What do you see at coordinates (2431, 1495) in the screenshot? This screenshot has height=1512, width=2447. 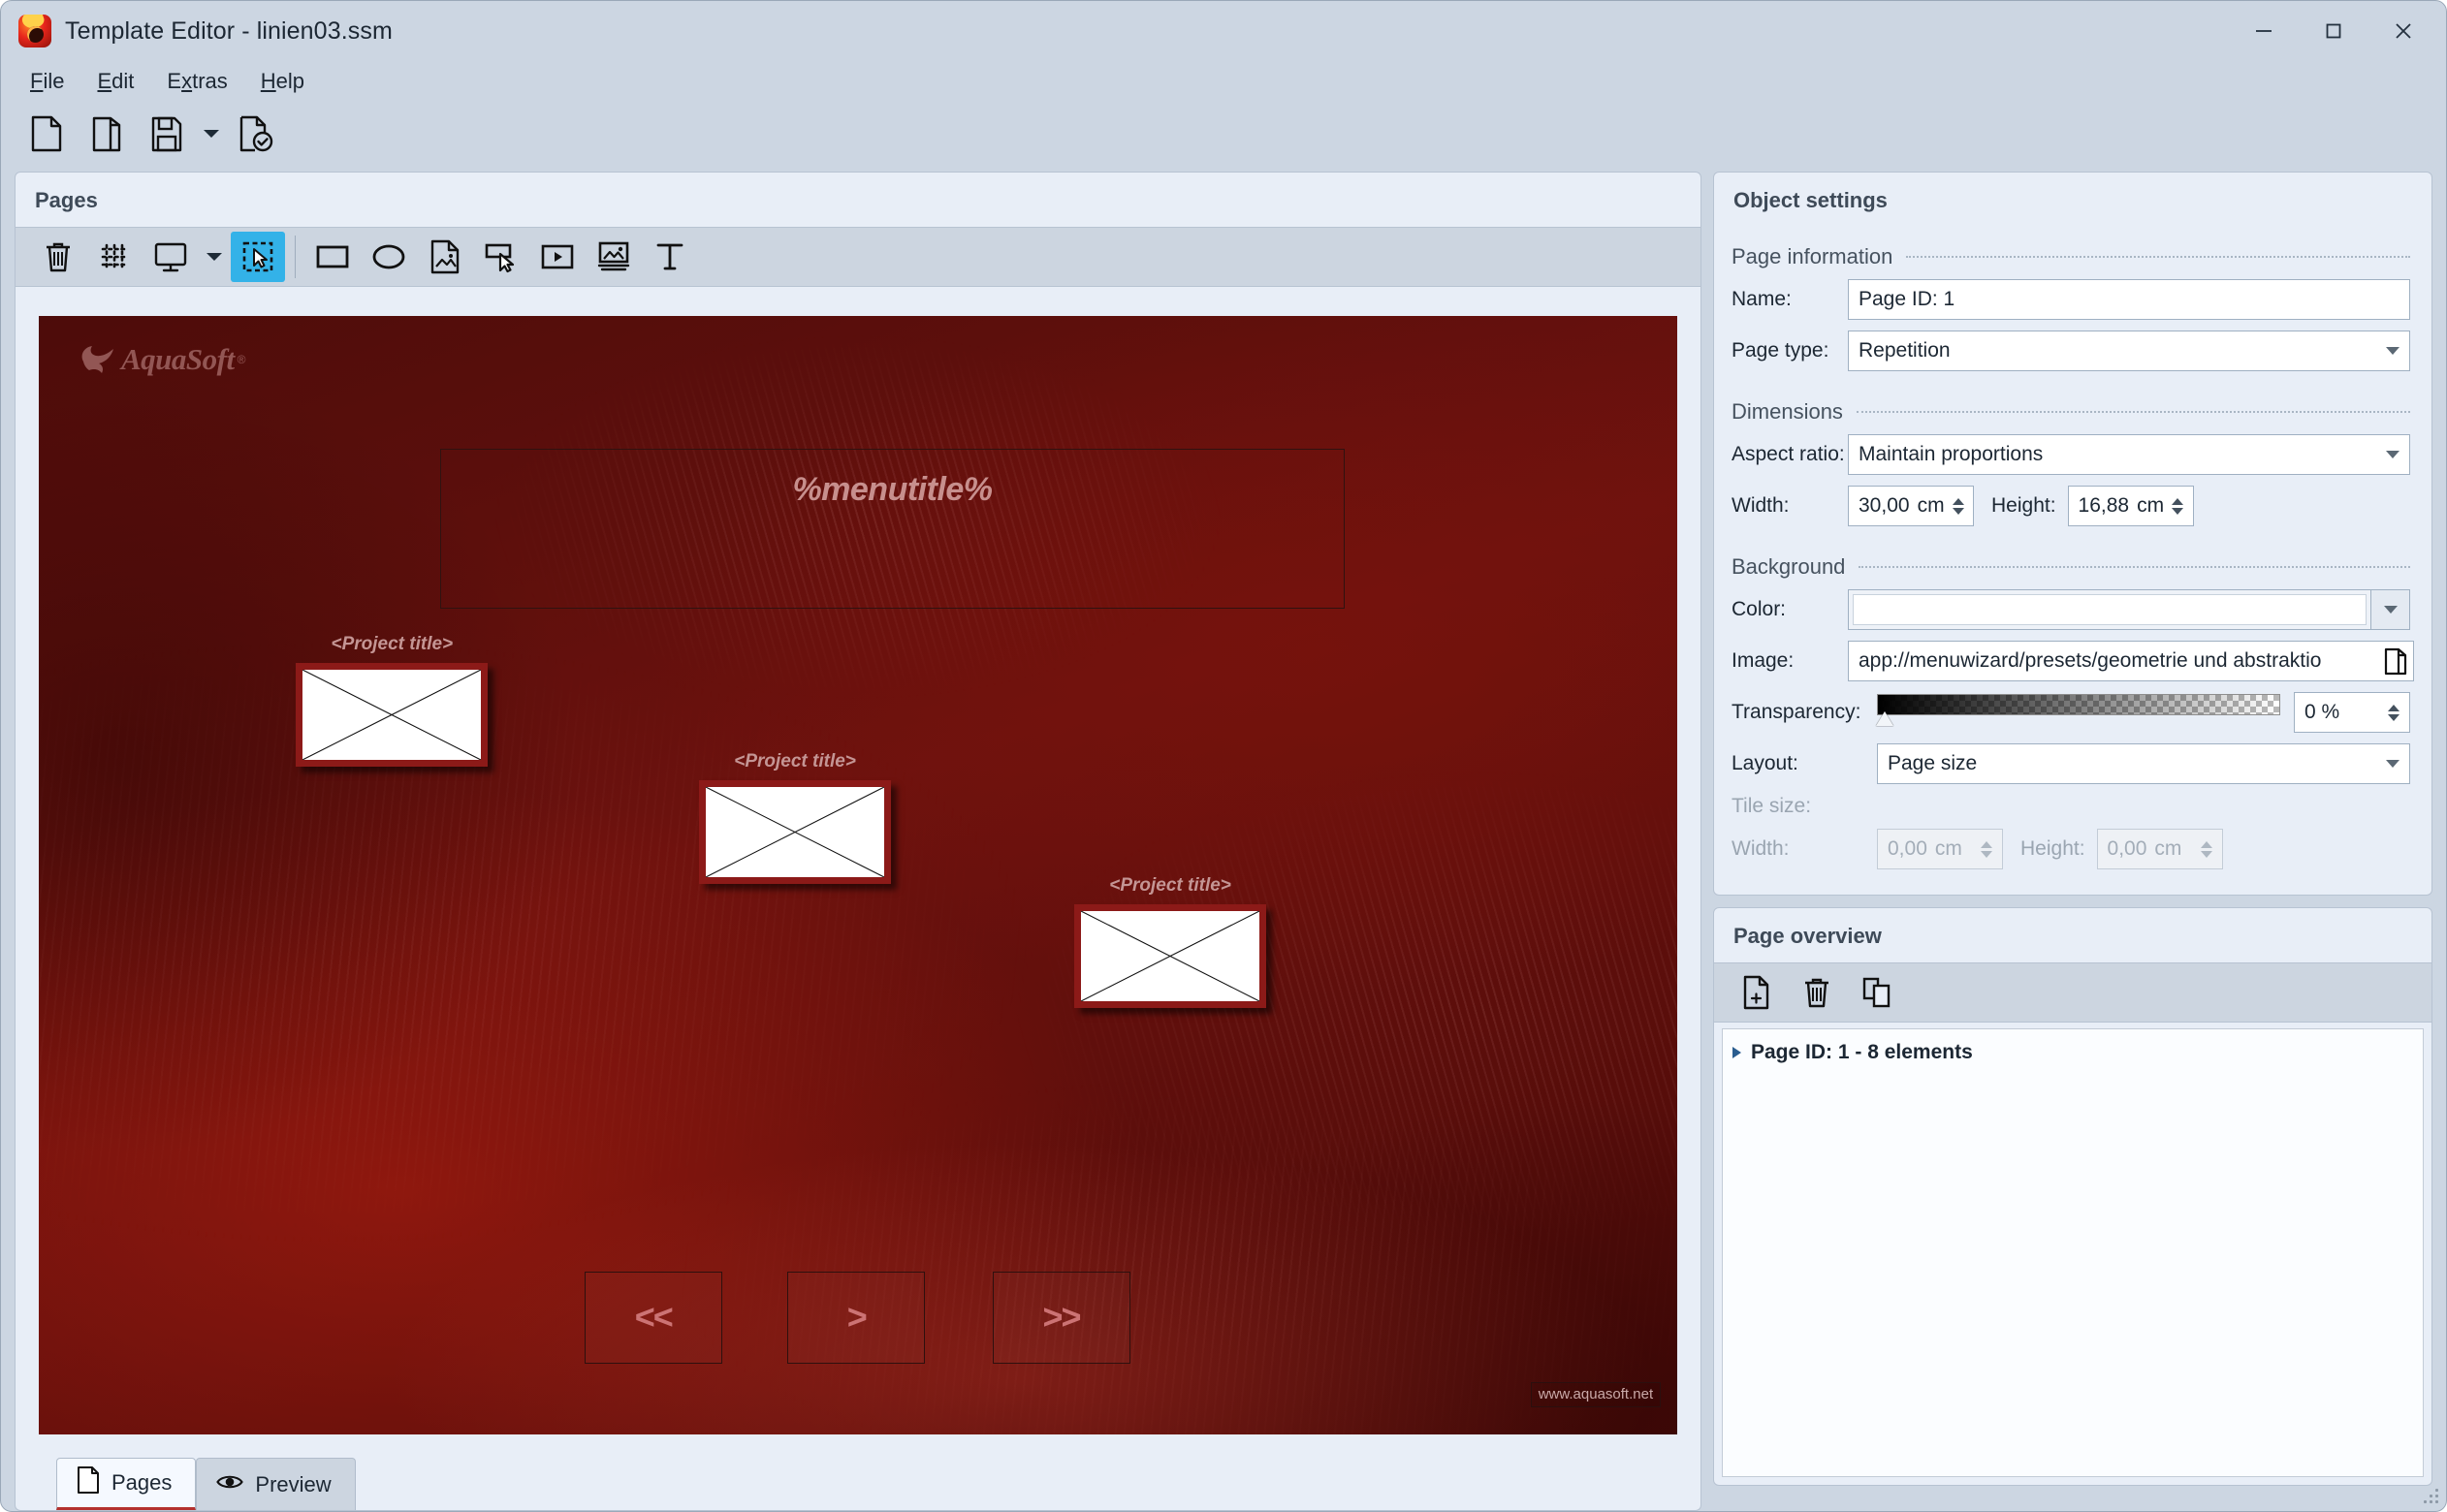 I see `resize-grip` at bounding box center [2431, 1495].